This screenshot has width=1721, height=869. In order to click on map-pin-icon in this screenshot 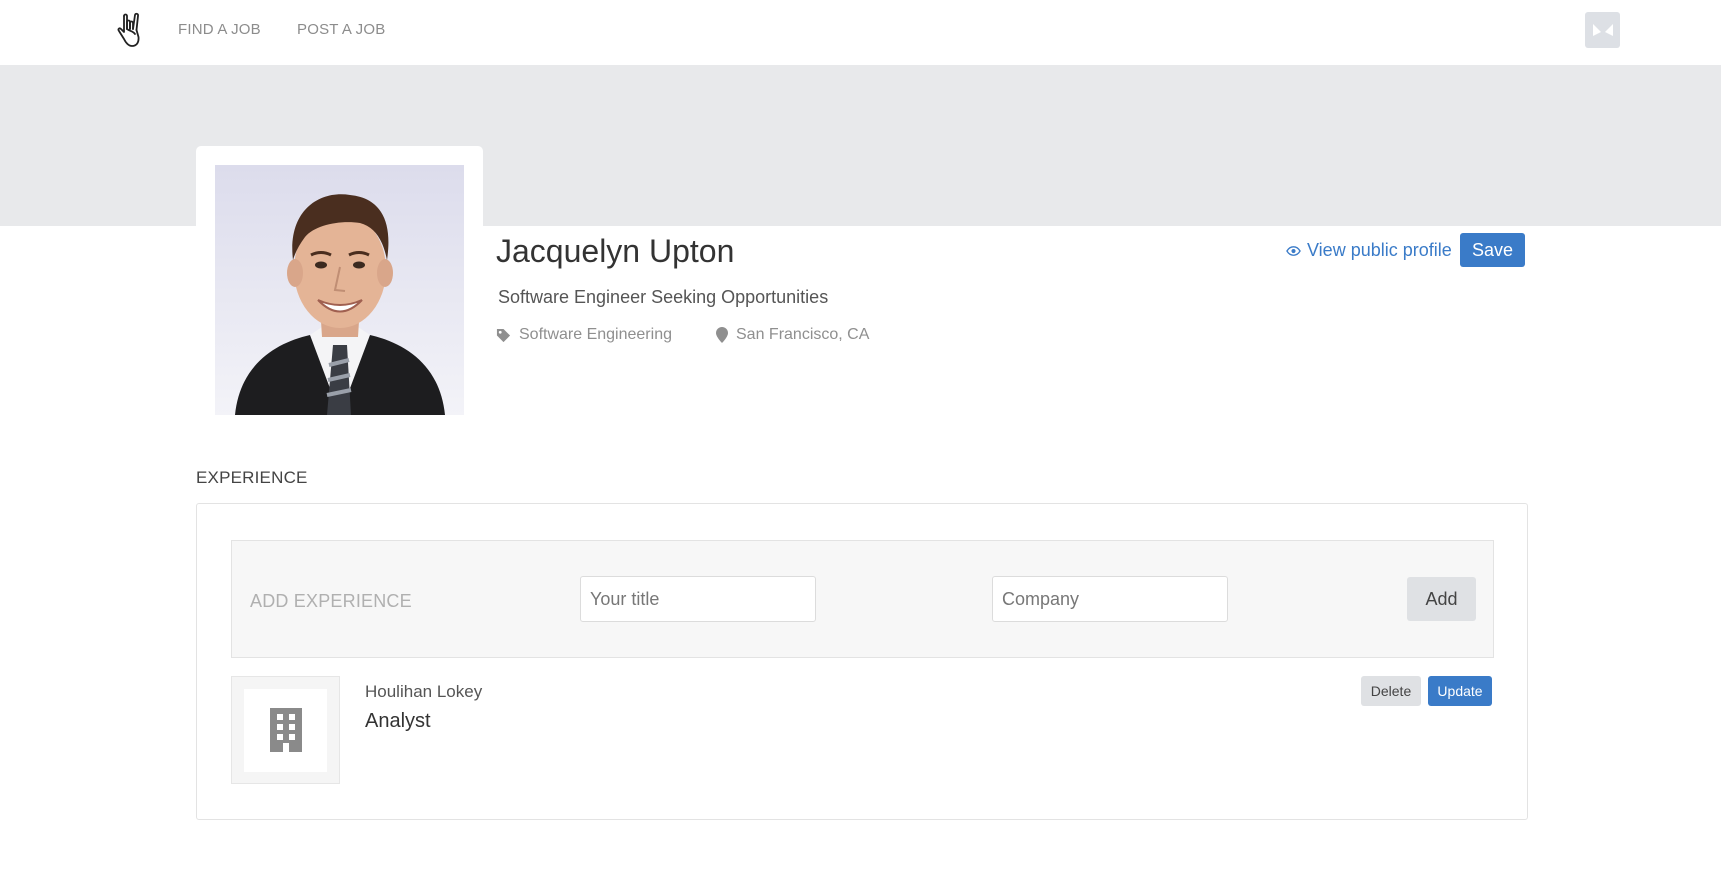, I will do `click(722, 335)`.